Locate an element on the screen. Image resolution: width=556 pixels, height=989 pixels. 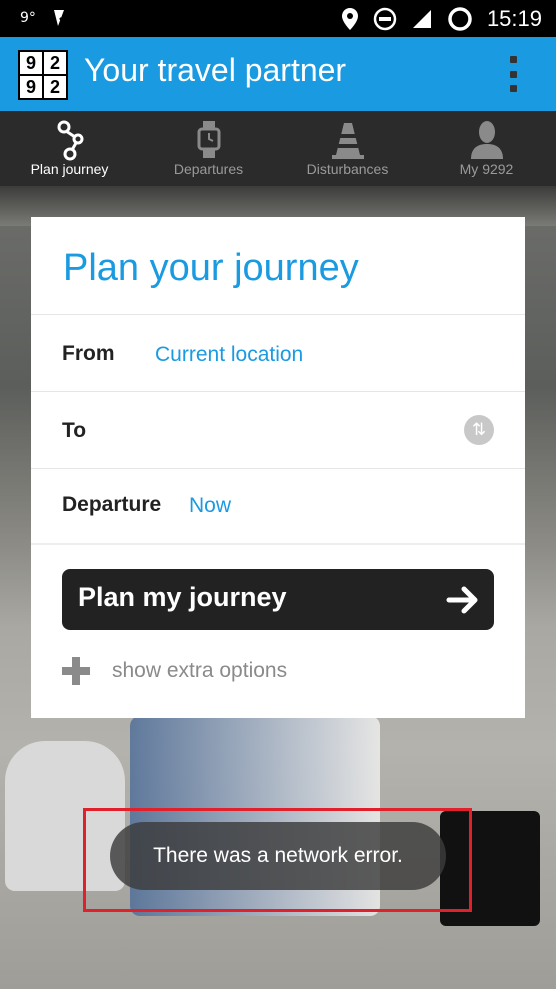
sync-icon is located at coordinates (460, 19).